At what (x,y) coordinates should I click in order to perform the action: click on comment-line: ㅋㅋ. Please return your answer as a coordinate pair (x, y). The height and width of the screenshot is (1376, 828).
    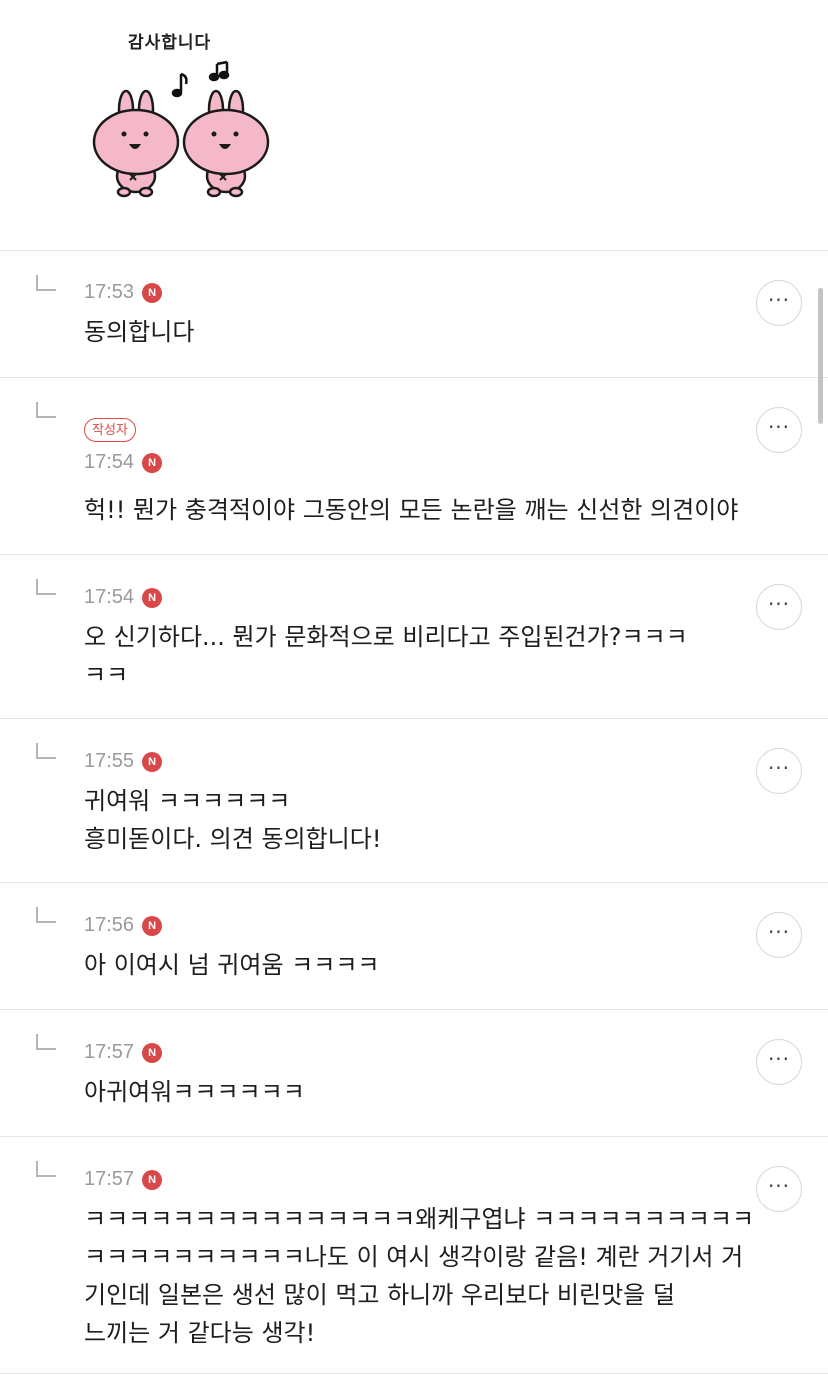
    Looking at the image, I should click on (106, 675).